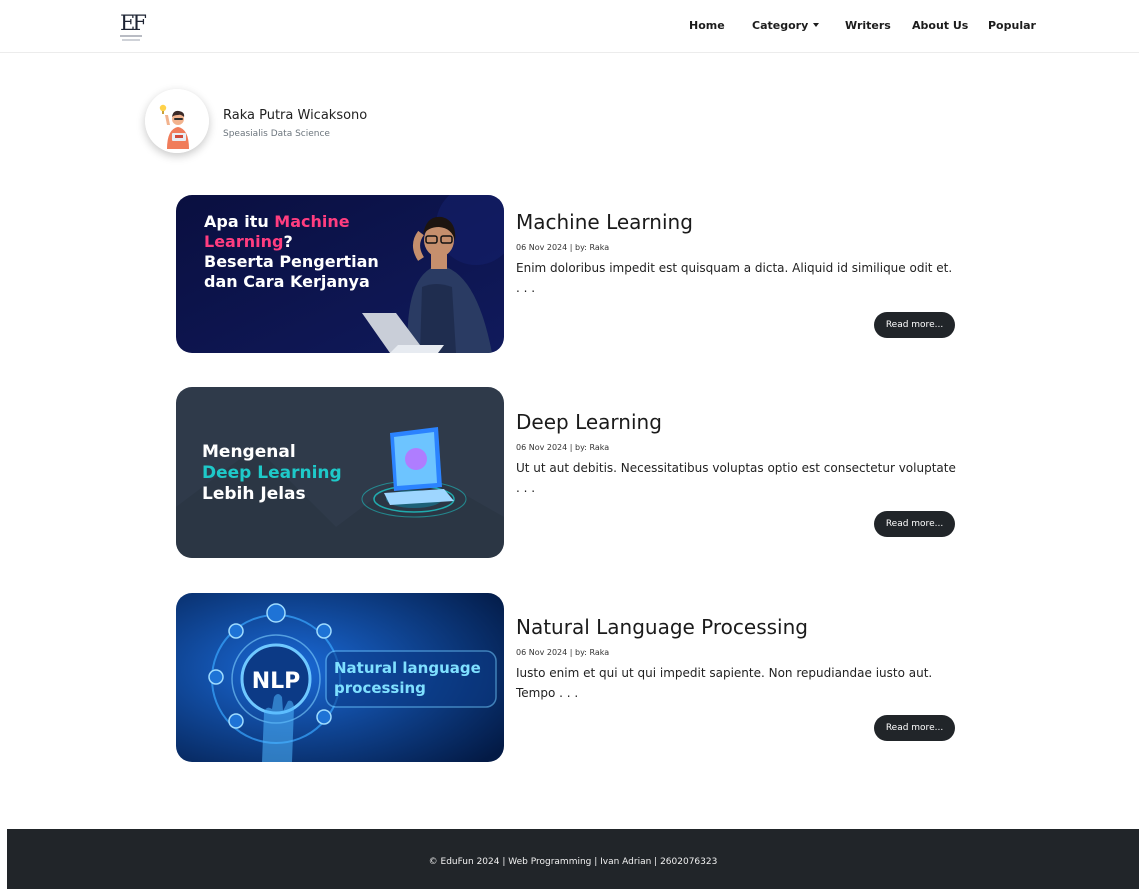 The width and height of the screenshot is (1139, 889). Describe the element at coordinates (272, 473) in the screenshot. I see `svg-text: Deep Learning` at that location.